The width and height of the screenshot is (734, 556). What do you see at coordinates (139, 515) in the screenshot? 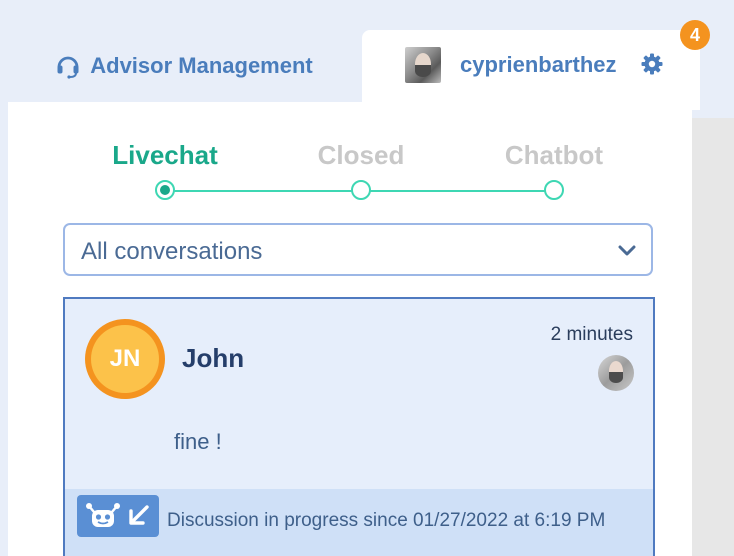
I see `arrow-down-left-icon` at bounding box center [139, 515].